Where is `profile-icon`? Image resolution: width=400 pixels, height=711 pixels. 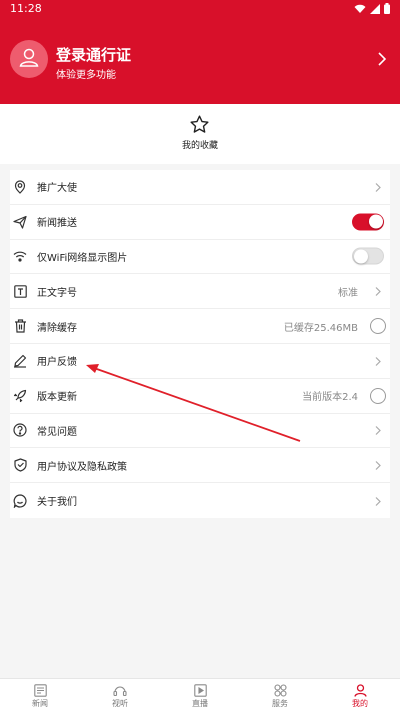
profile-icon is located at coordinates (360, 690).